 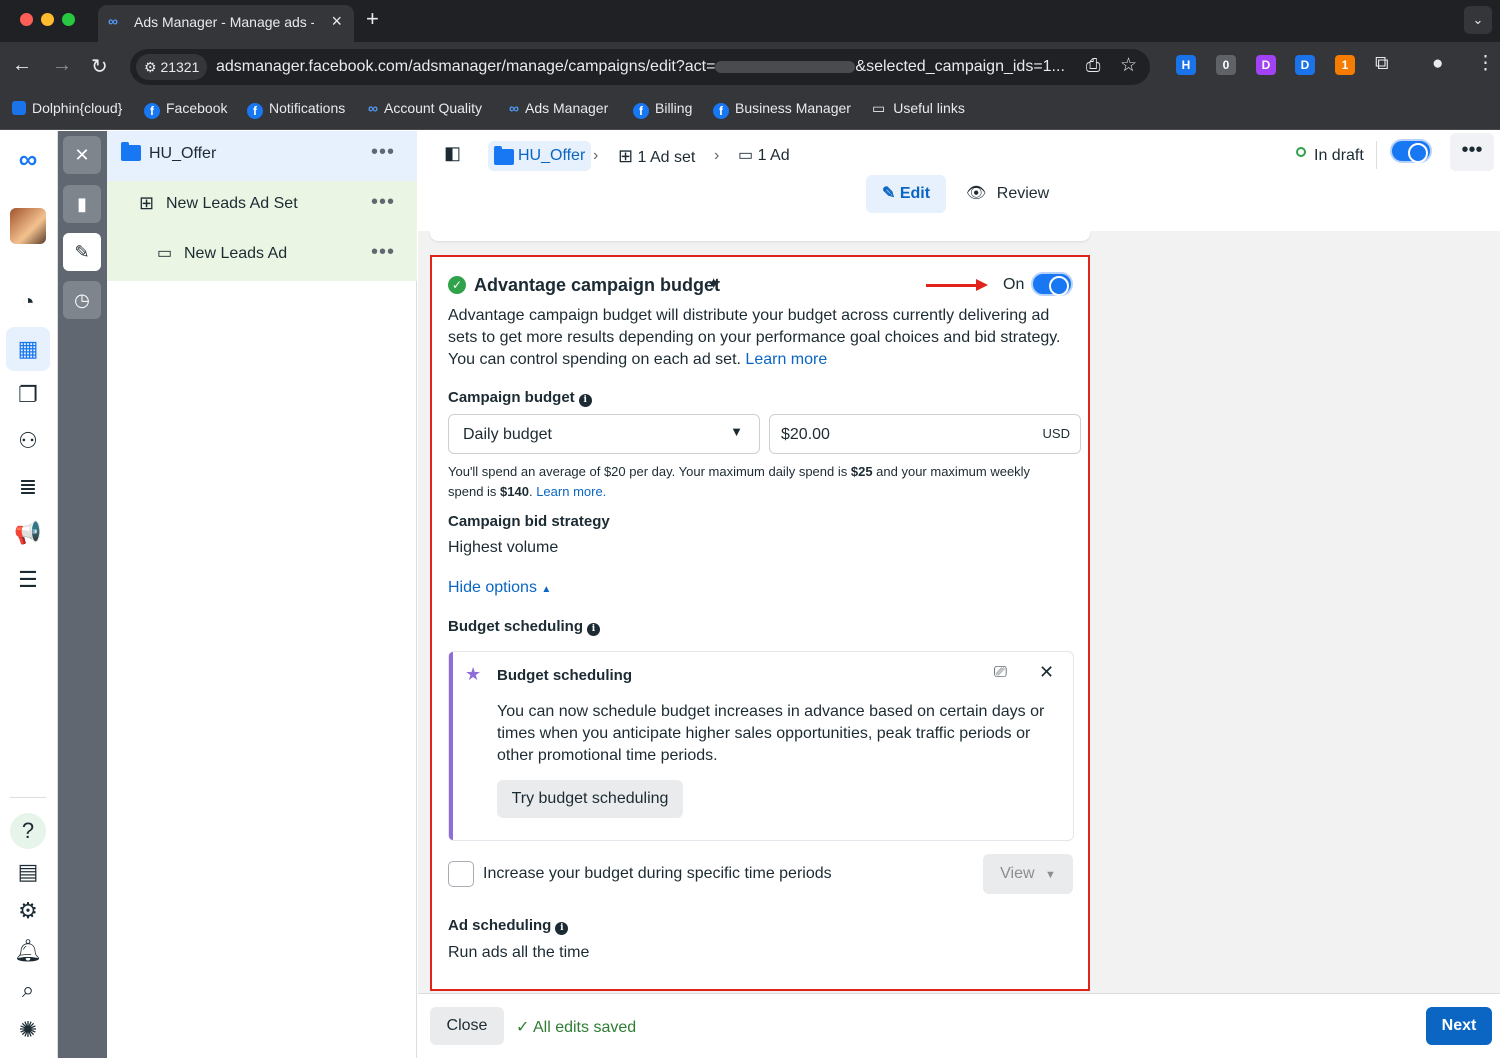 What do you see at coordinates (336, 21) in the screenshot?
I see `tab-close-icon: ×` at bounding box center [336, 21].